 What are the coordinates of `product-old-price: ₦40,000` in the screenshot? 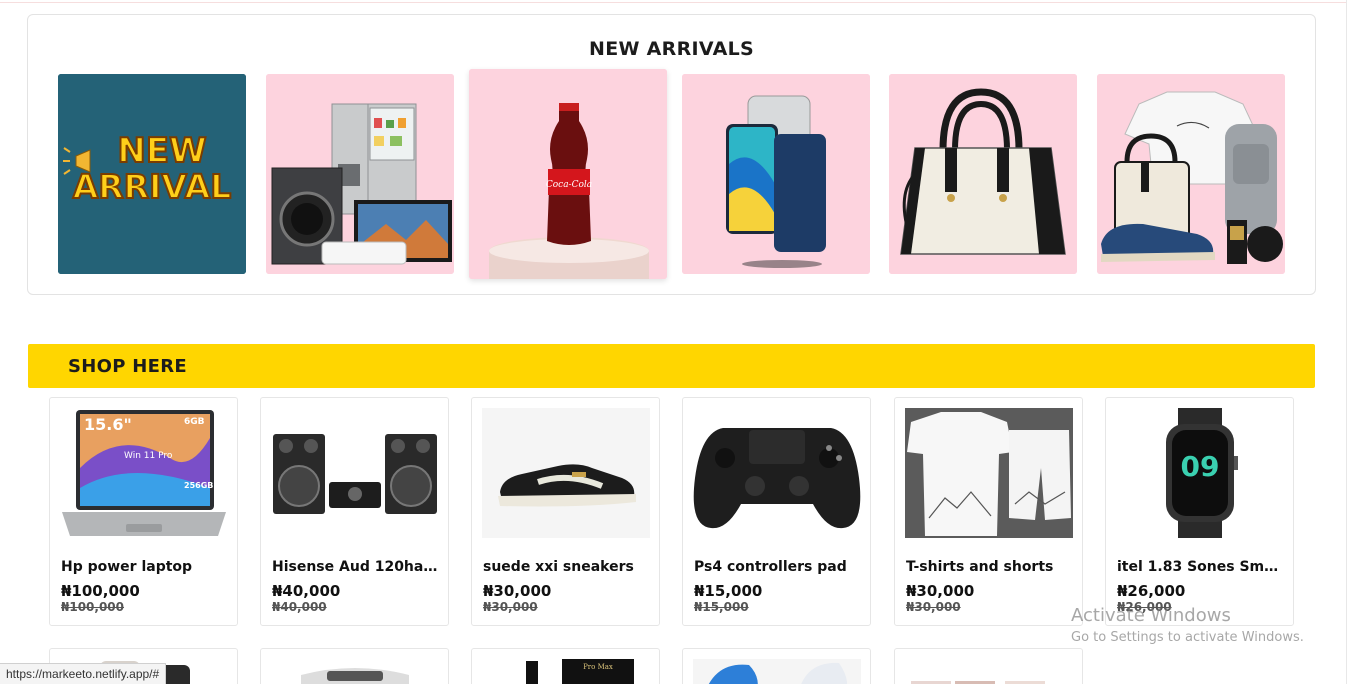 It's located at (299, 607).